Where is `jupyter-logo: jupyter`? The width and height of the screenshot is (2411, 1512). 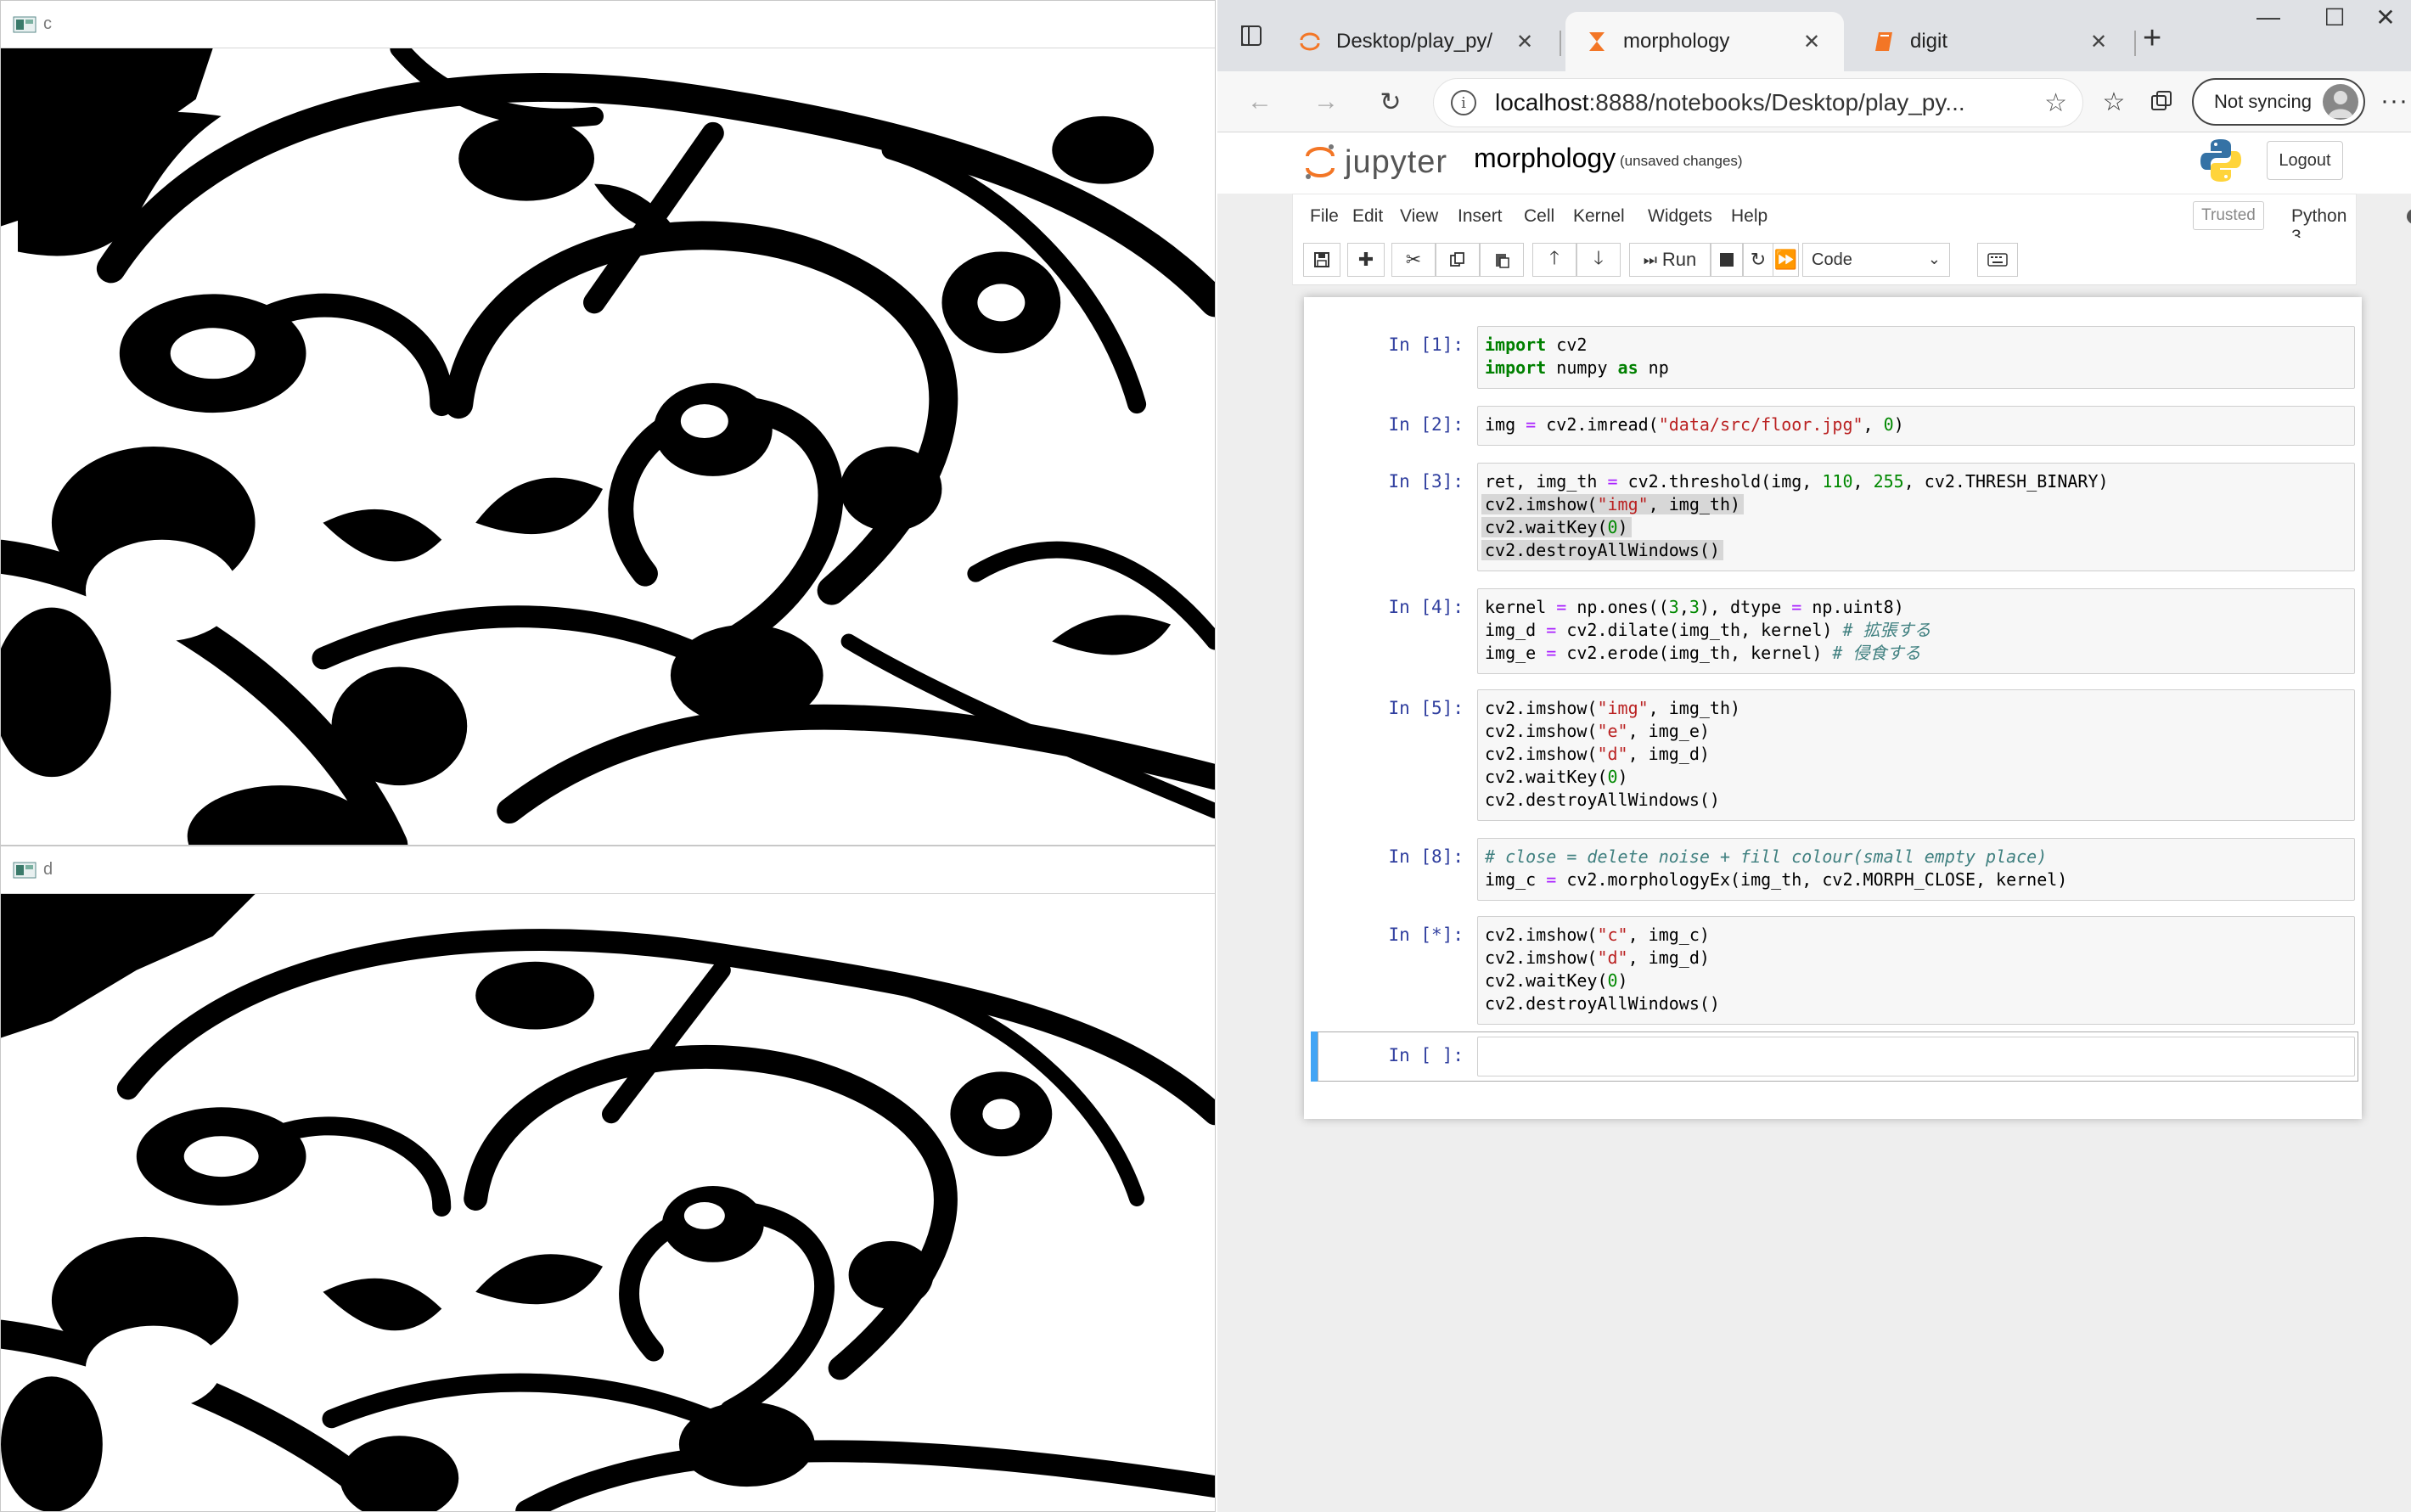
jupyter-logo: jupyter is located at coordinates (1375, 163).